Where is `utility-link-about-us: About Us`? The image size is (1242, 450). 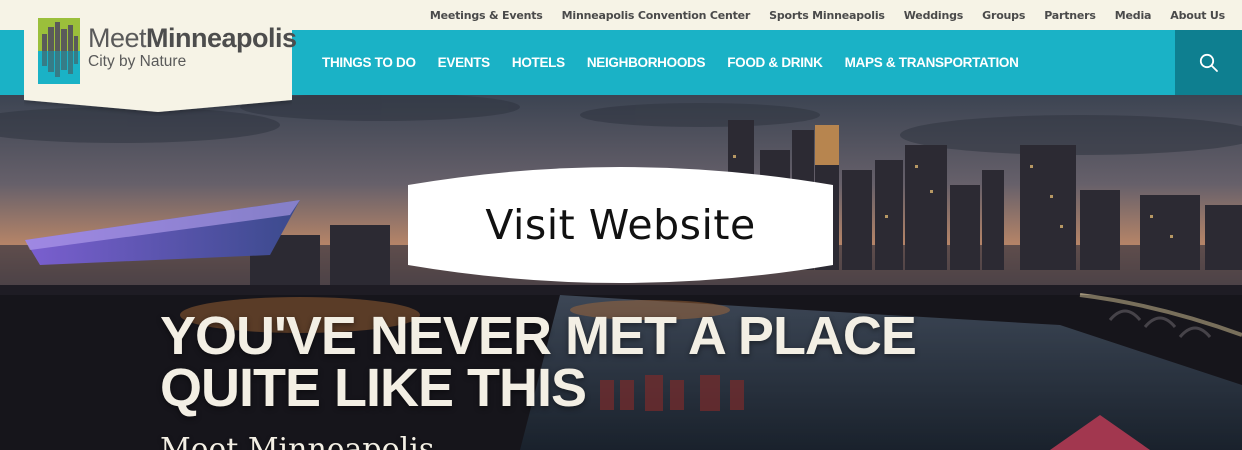
utility-link-about-us: About Us is located at coordinates (1197, 15).